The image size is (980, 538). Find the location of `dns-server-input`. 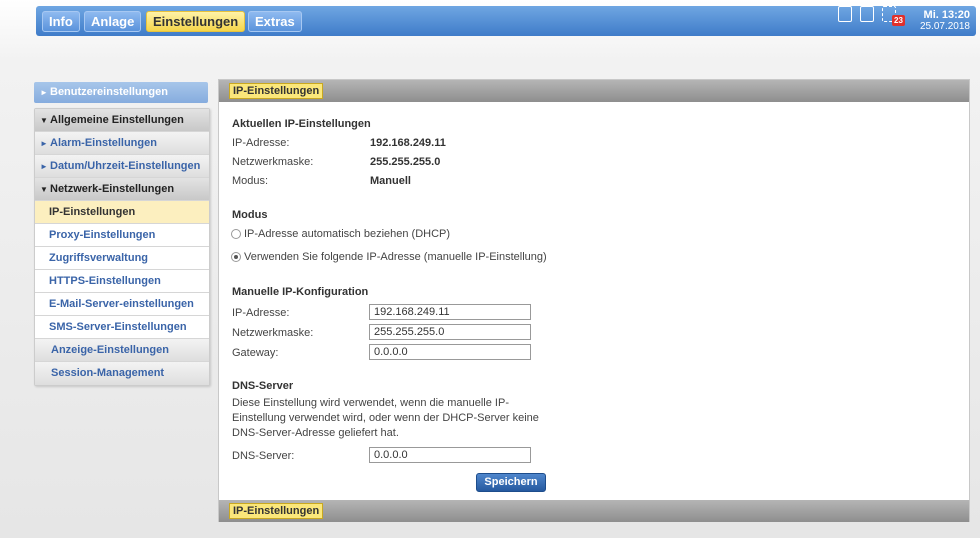

dns-server-input is located at coordinates (450, 455).